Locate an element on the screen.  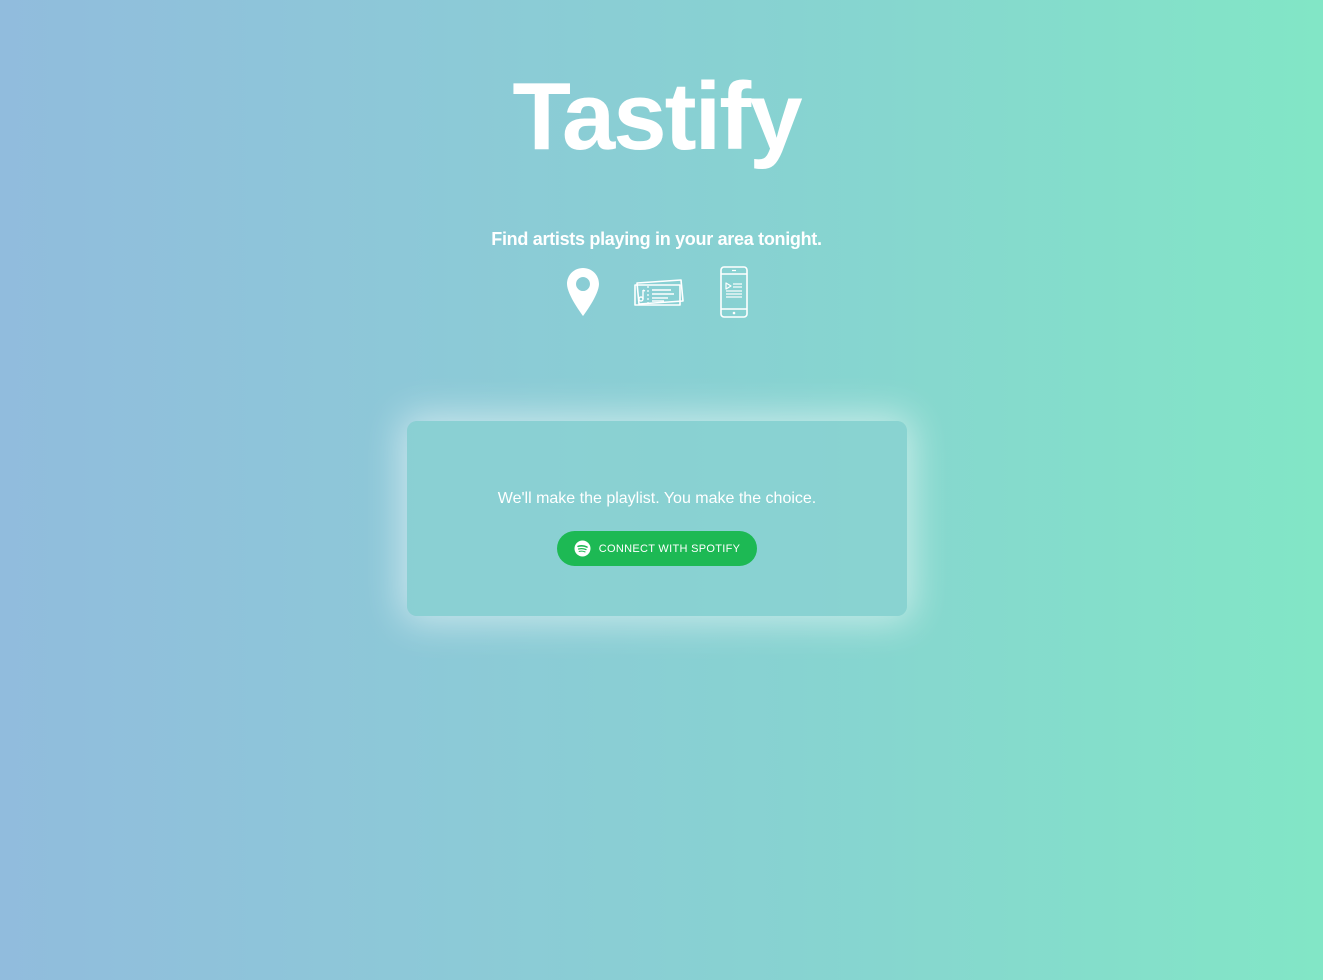
app-title: Tastify is located at coordinates (657, 116).